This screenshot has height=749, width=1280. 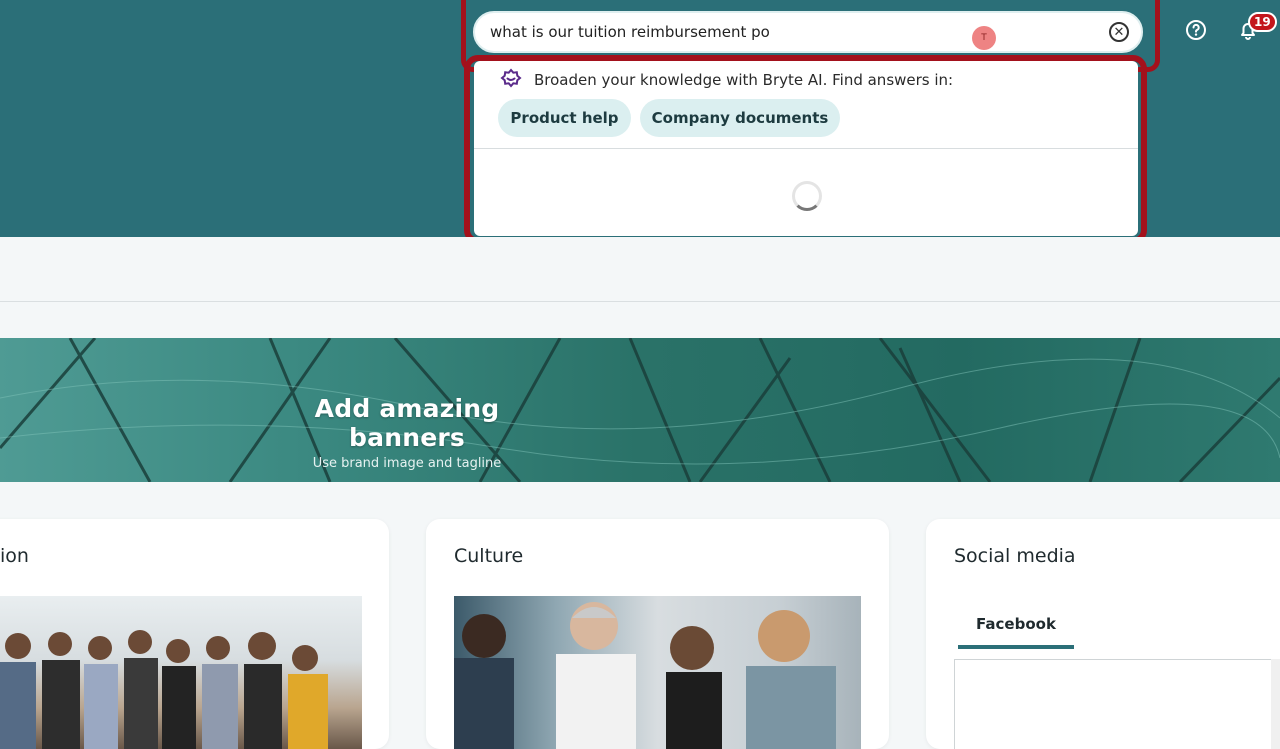 What do you see at coordinates (740, 118) in the screenshot?
I see `chip-company-documents: Company documents` at bounding box center [740, 118].